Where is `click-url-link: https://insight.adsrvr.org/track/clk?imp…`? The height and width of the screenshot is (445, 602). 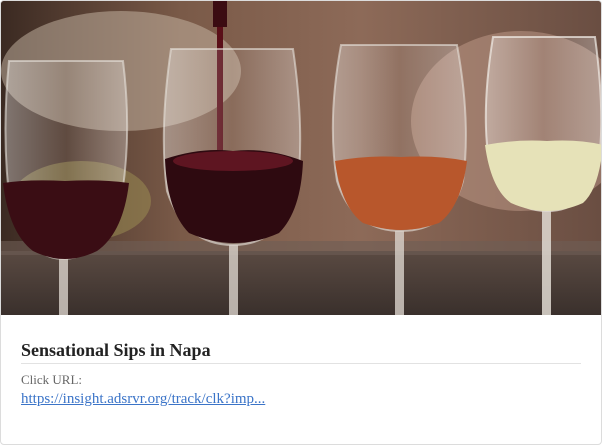
click-url-link: https://insight.adsrvr.org/track/clk?imp… is located at coordinates (143, 399).